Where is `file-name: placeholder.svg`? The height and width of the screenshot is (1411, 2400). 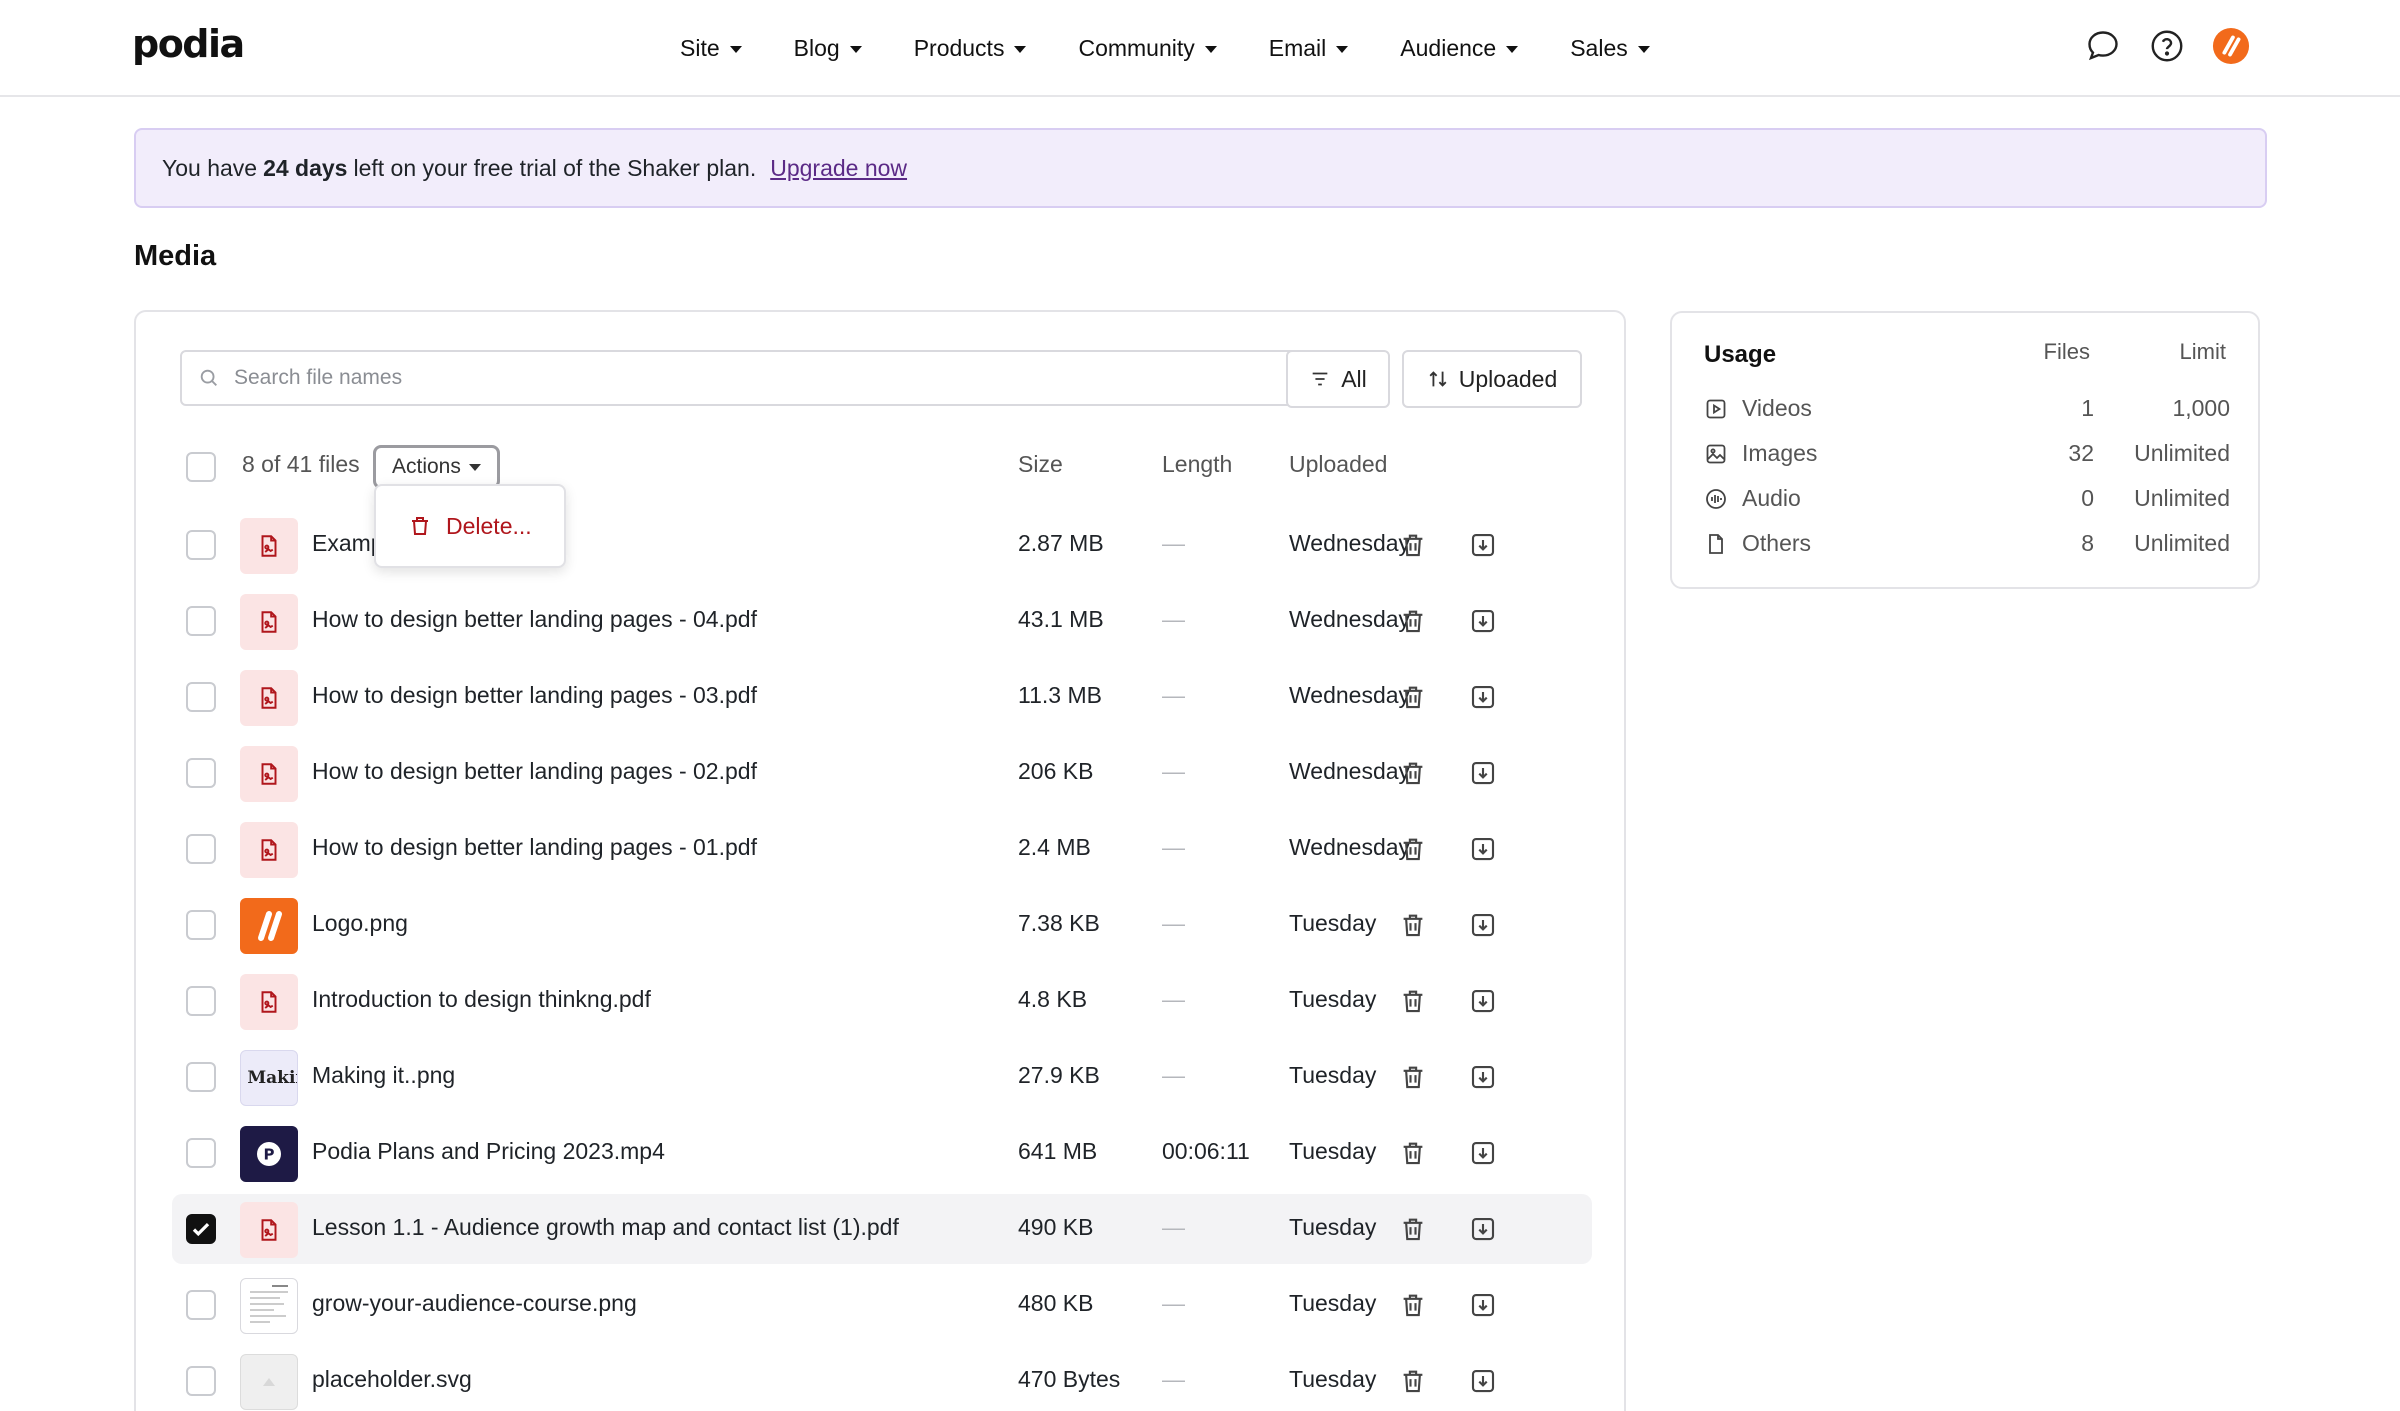 file-name: placeholder.svg is located at coordinates (392, 1379).